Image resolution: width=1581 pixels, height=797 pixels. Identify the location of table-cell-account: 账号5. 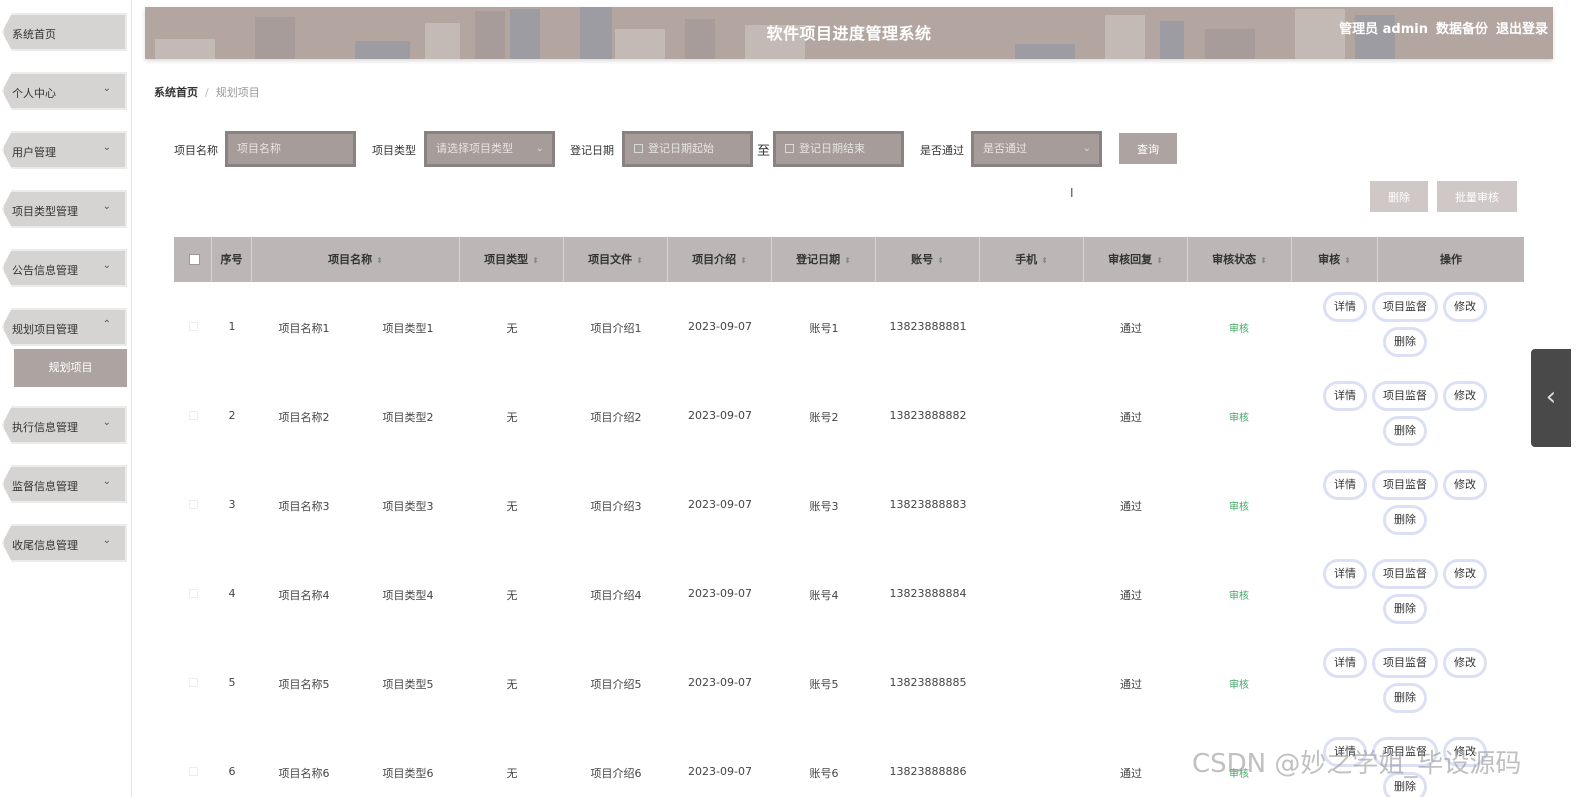
(824, 684).